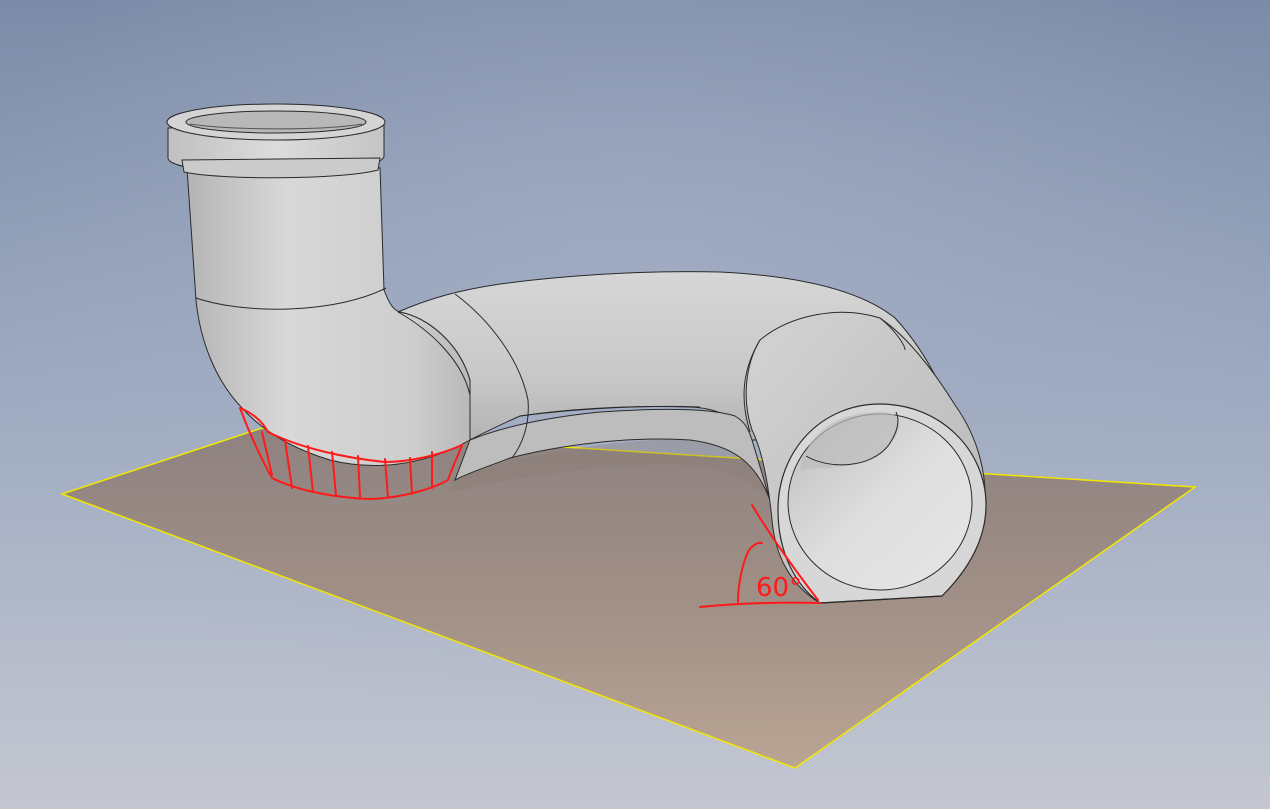  I want to click on flange-opening, so click(276, 122).